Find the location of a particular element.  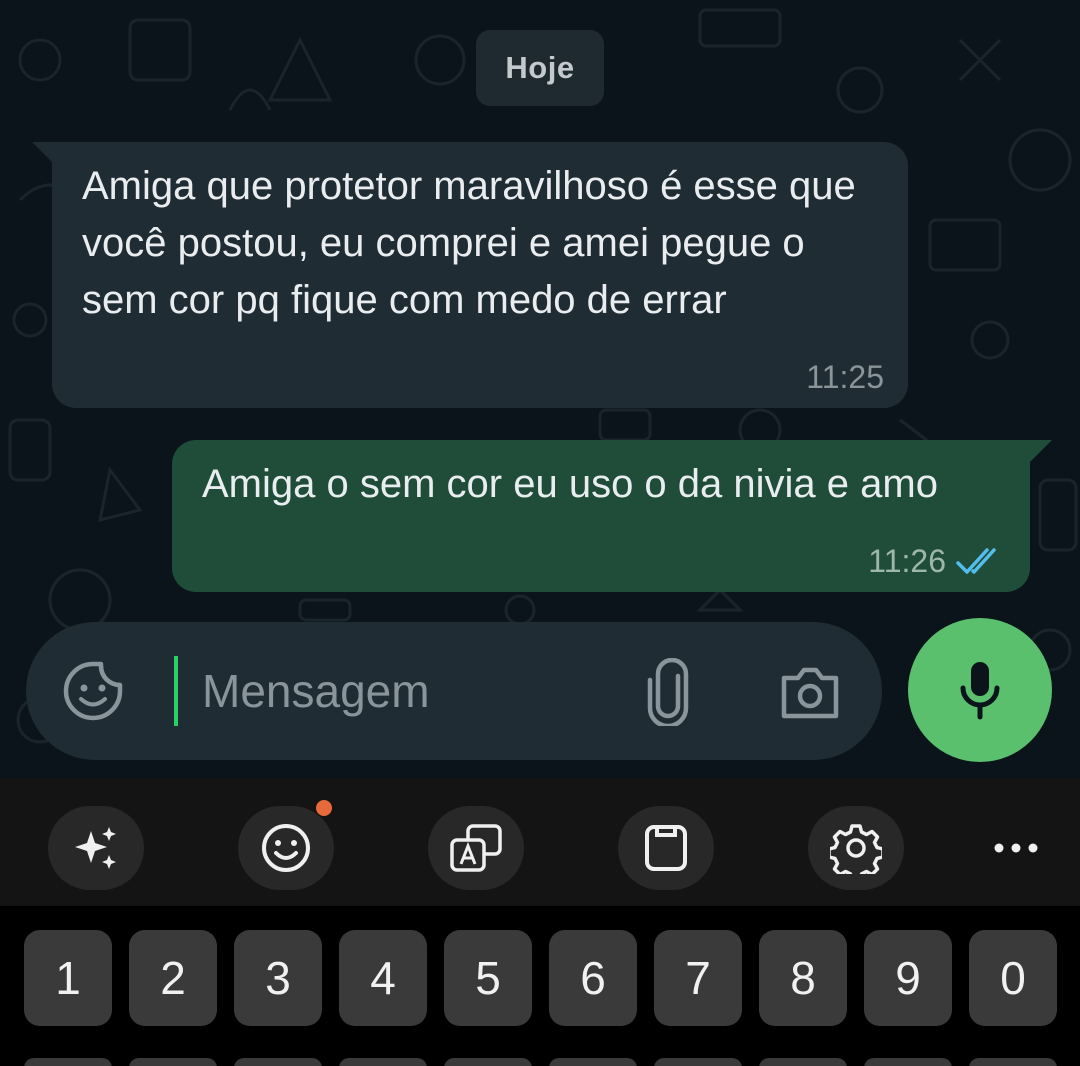

more-icon is located at coordinates (1016, 848).